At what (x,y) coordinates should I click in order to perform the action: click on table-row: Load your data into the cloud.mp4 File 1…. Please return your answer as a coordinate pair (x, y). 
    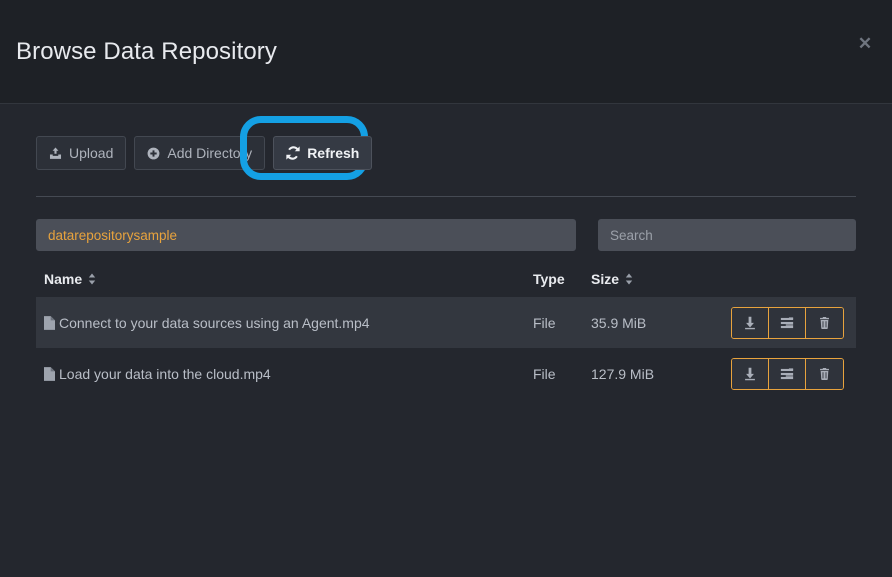
    Looking at the image, I should click on (446, 373).